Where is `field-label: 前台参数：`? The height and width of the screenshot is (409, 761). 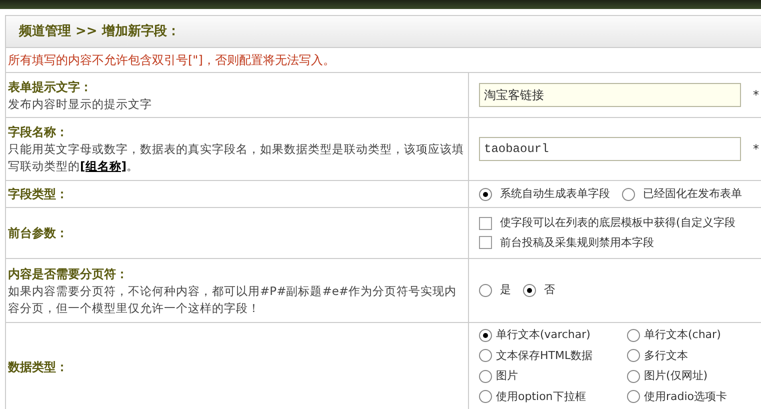 field-label: 前台参数： is located at coordinates (38, 233).